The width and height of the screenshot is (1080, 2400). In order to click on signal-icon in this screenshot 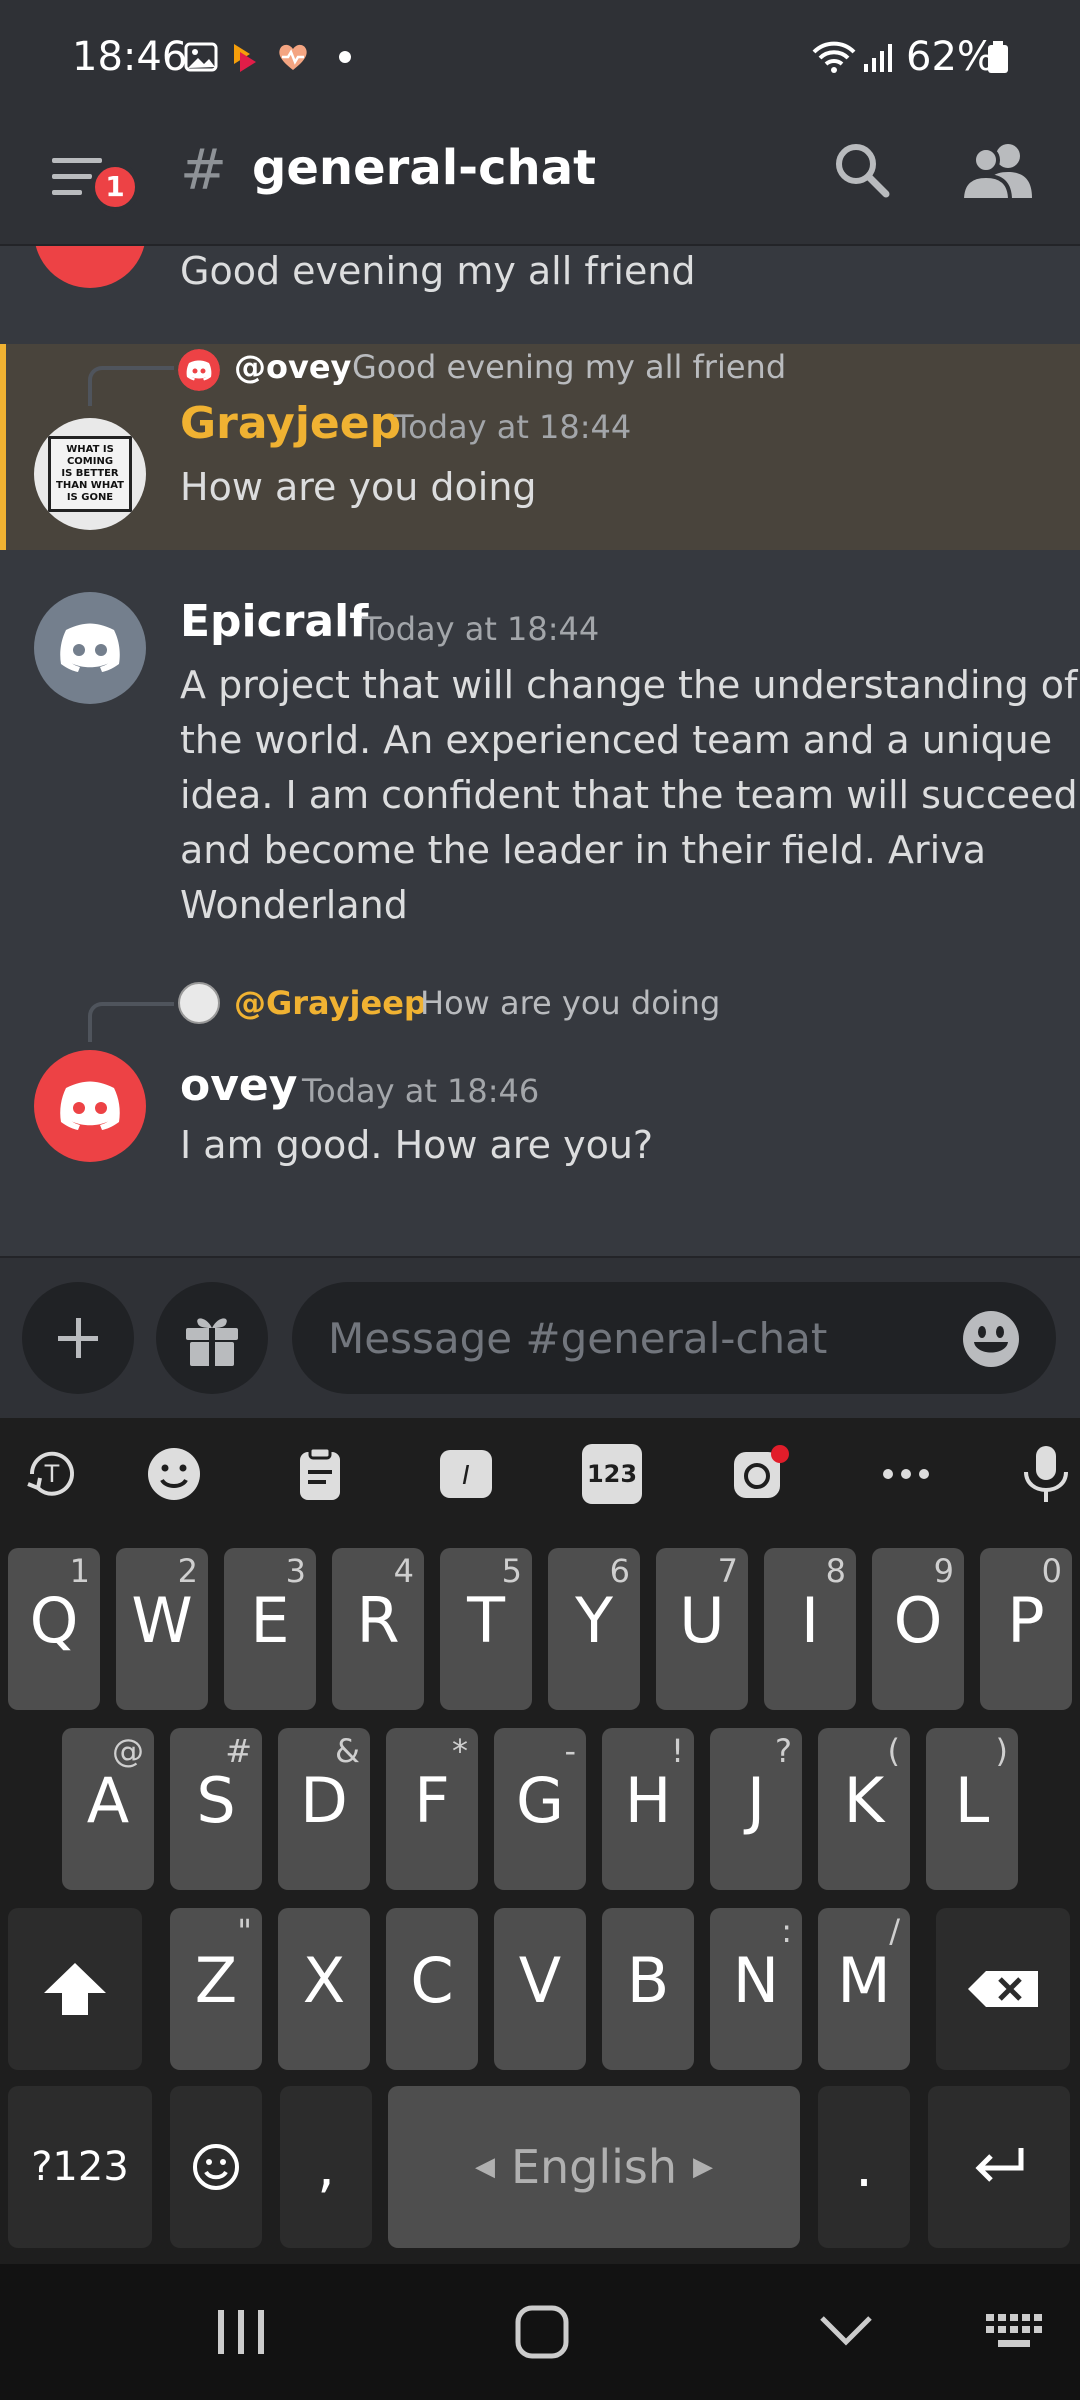, I will do `click(878, 58)`.